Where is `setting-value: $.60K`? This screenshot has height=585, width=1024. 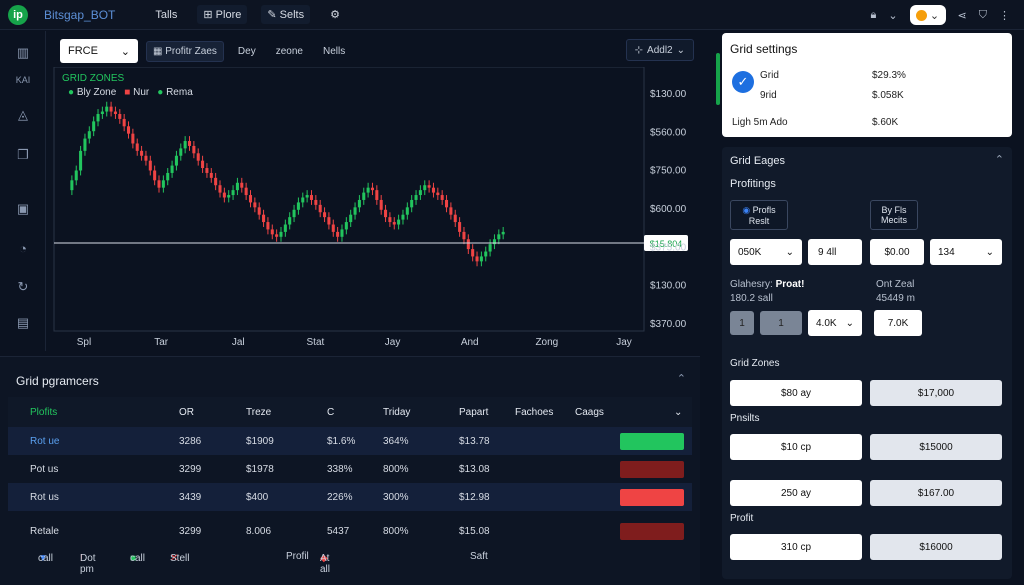
setting-value: $.60K is located at coordinates (885, 122).